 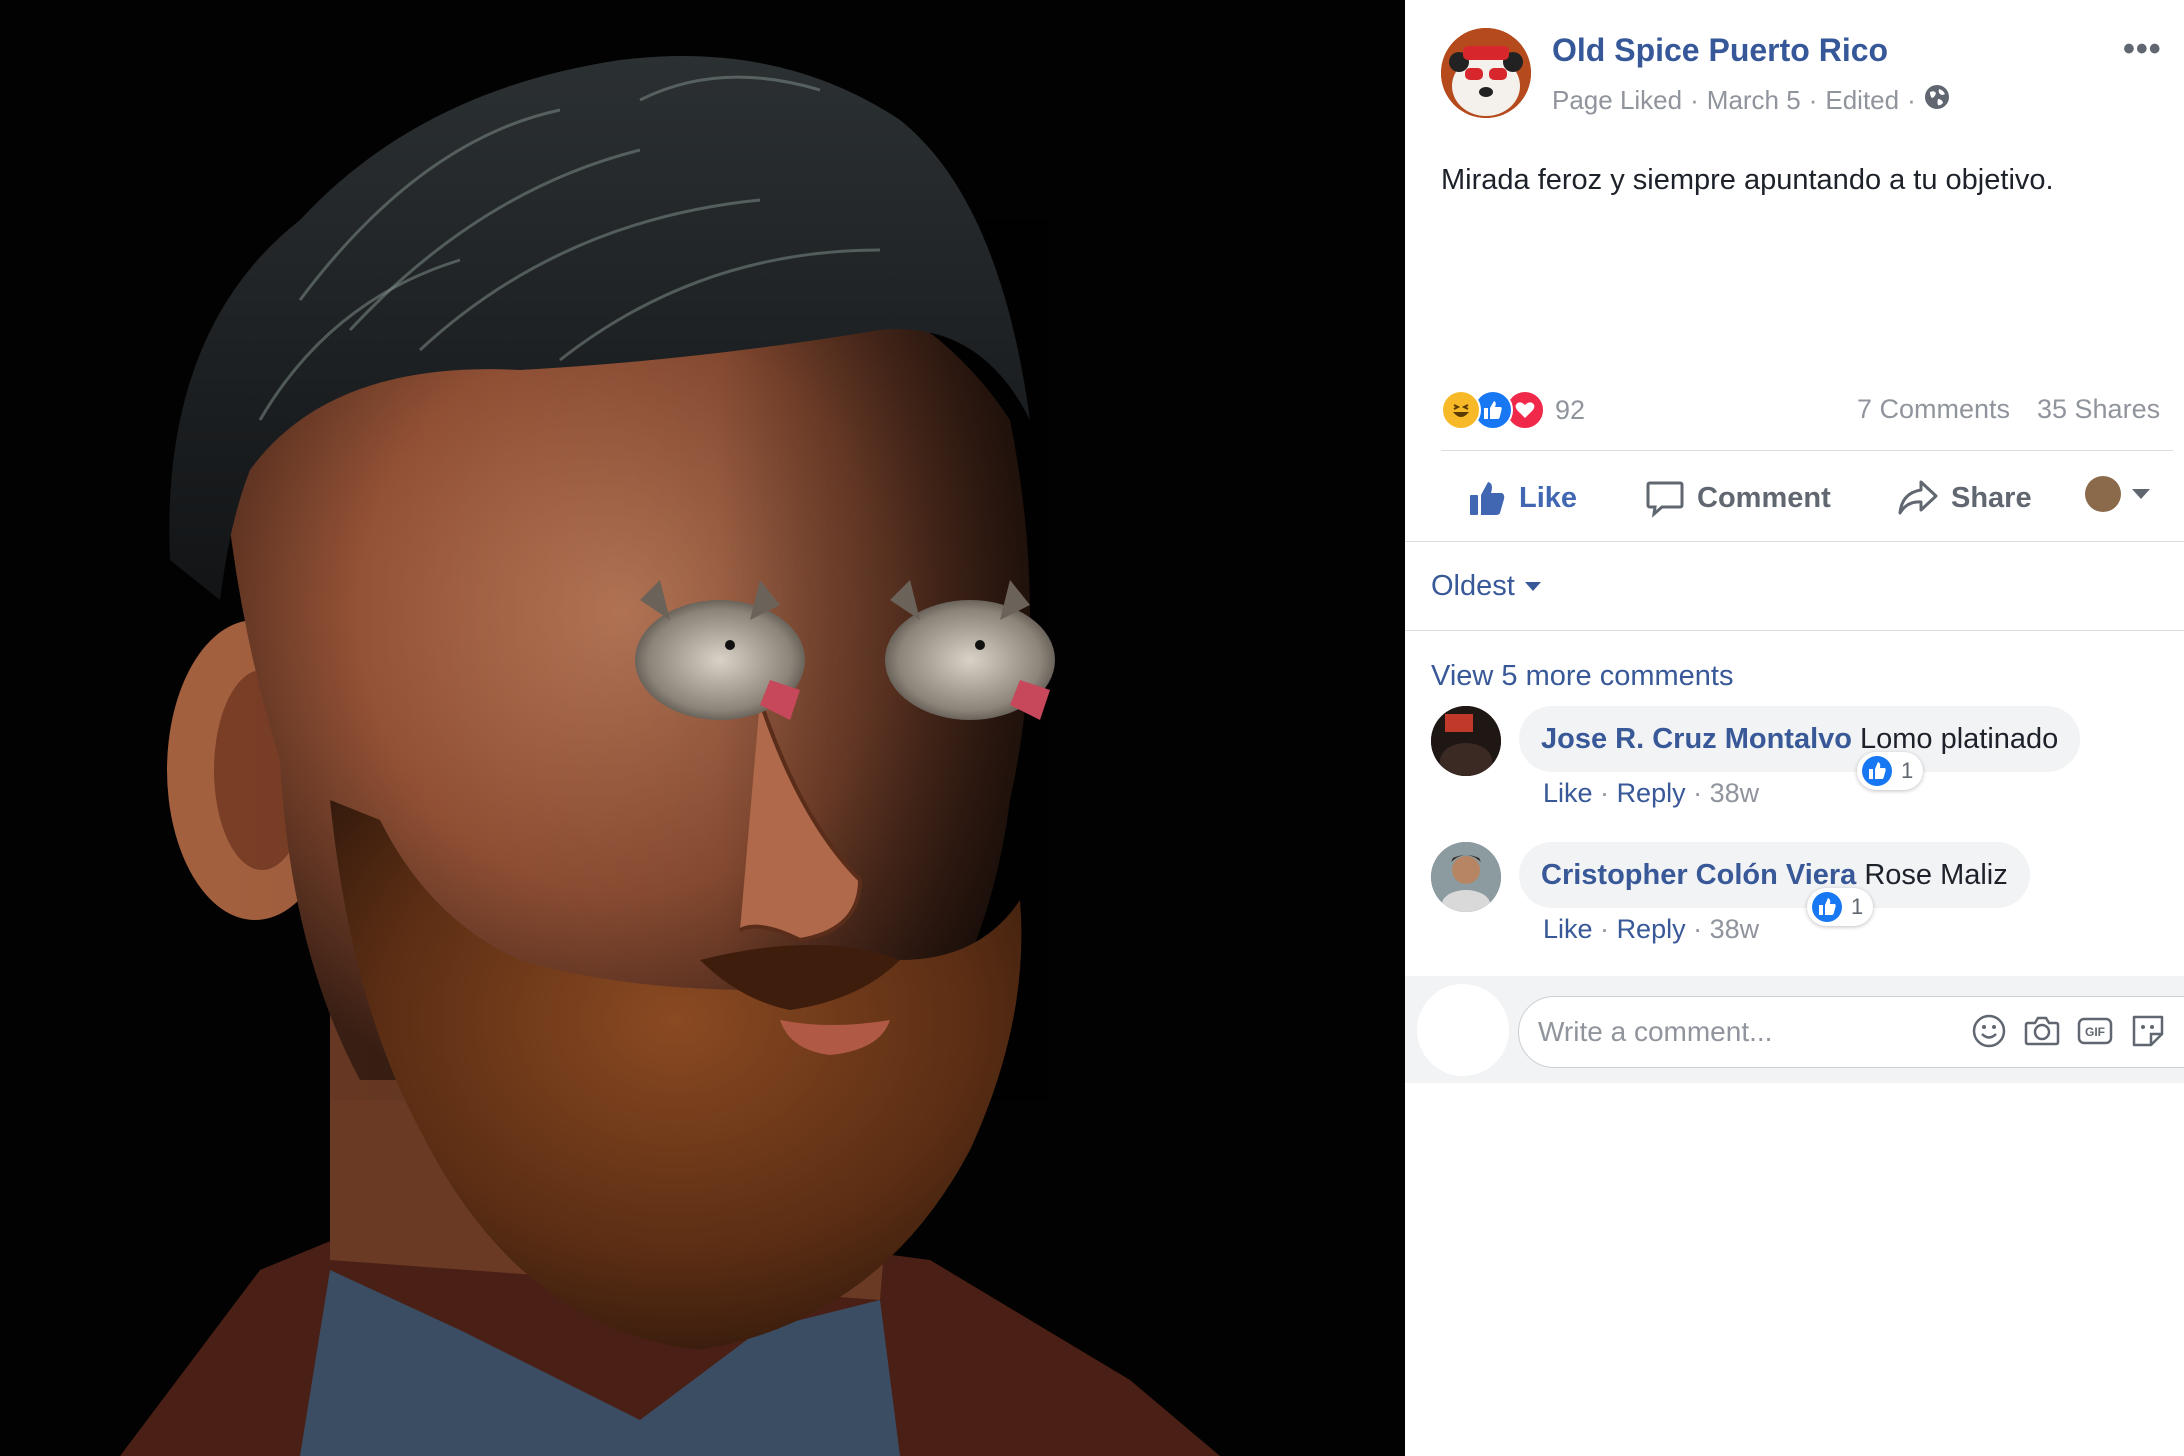 I want to click on thumbs-up-icon, so click(x=1487, y=498).